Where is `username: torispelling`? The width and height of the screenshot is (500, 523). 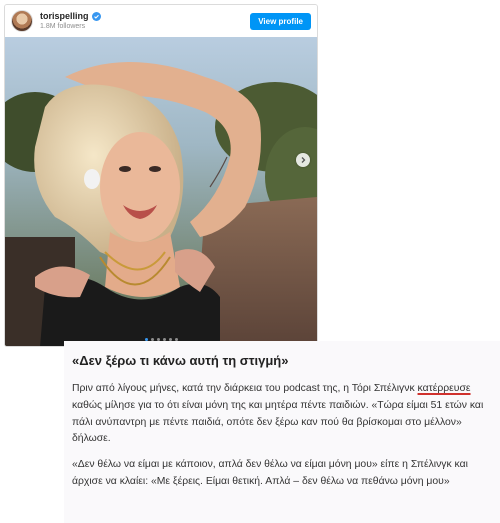
username: torispelling is located at coordinates (64, 16).